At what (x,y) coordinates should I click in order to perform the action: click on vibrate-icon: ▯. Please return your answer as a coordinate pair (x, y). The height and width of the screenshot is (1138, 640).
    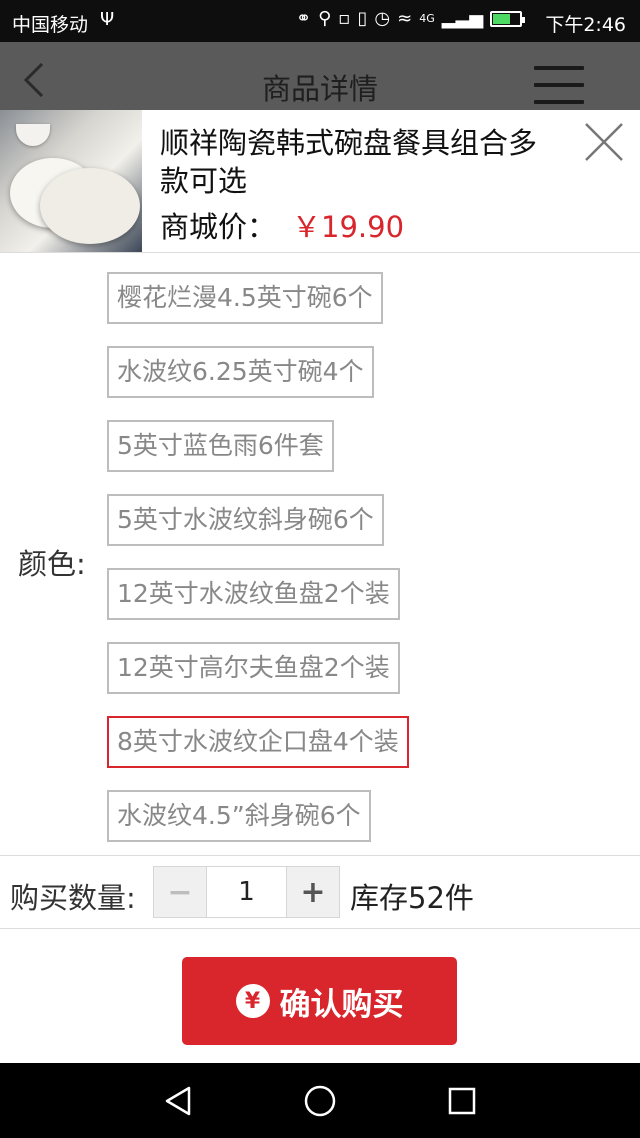
    Looking at the image, I should click on (362, 18).